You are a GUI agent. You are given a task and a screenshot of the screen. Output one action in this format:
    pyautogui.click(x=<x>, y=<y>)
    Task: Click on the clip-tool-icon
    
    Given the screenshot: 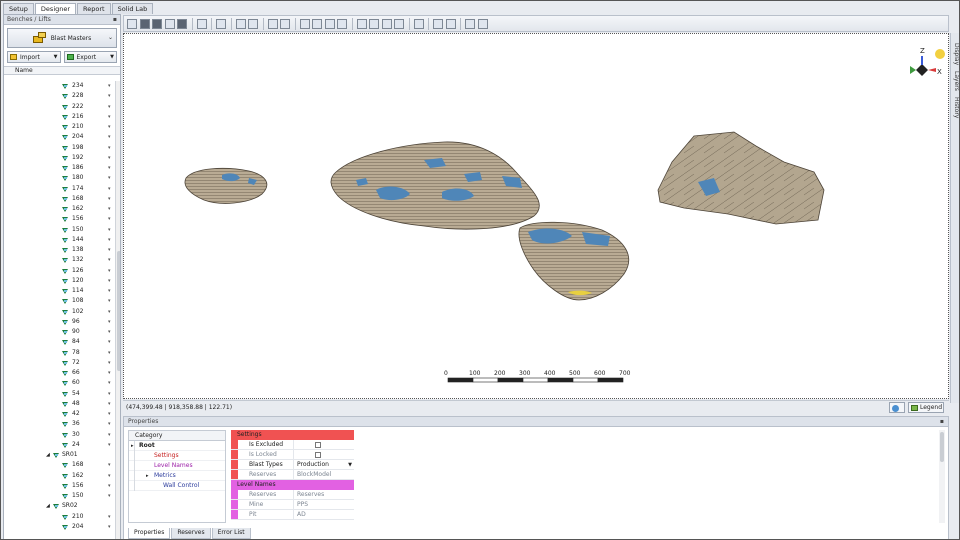 What is the action you would take?
    pyautogui.click(x=418, y=23)
    